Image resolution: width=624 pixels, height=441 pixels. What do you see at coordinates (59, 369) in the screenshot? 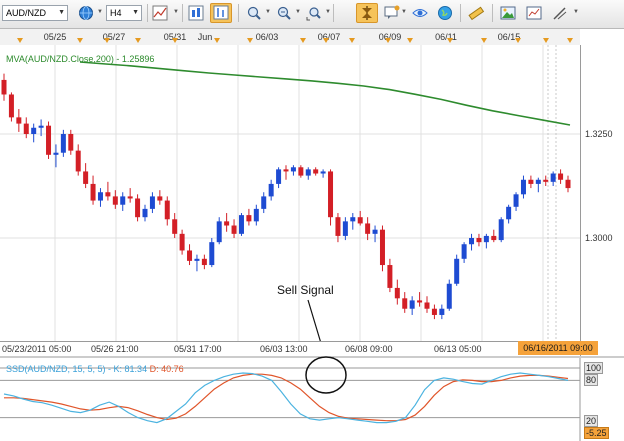
I see `stochastic-name: SSD(AUD/NZD, 15, 5, 5) -` at bounding box center [59, 369].